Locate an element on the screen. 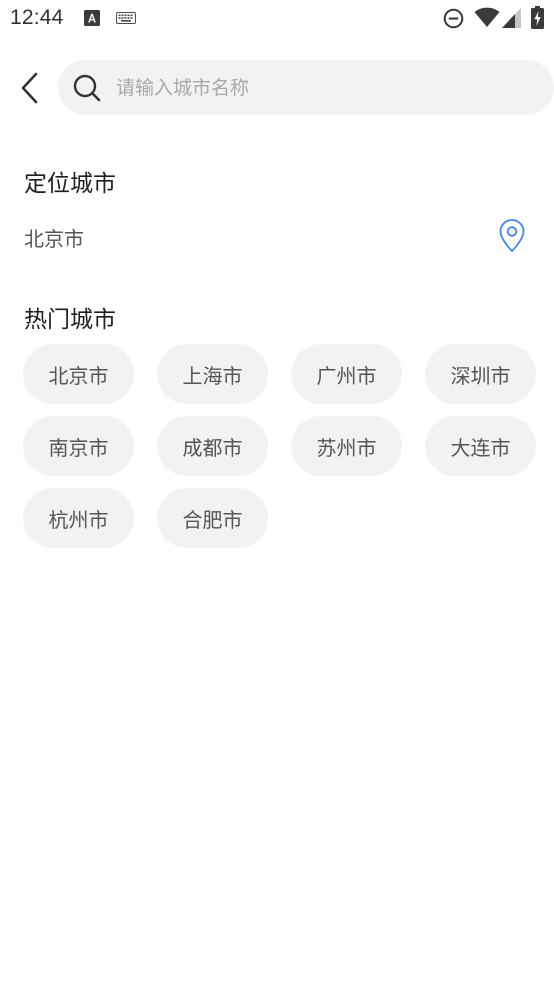 This screenshot has height=984, width=554. a-letter-notification-icon is located at coordinates (92, 18).